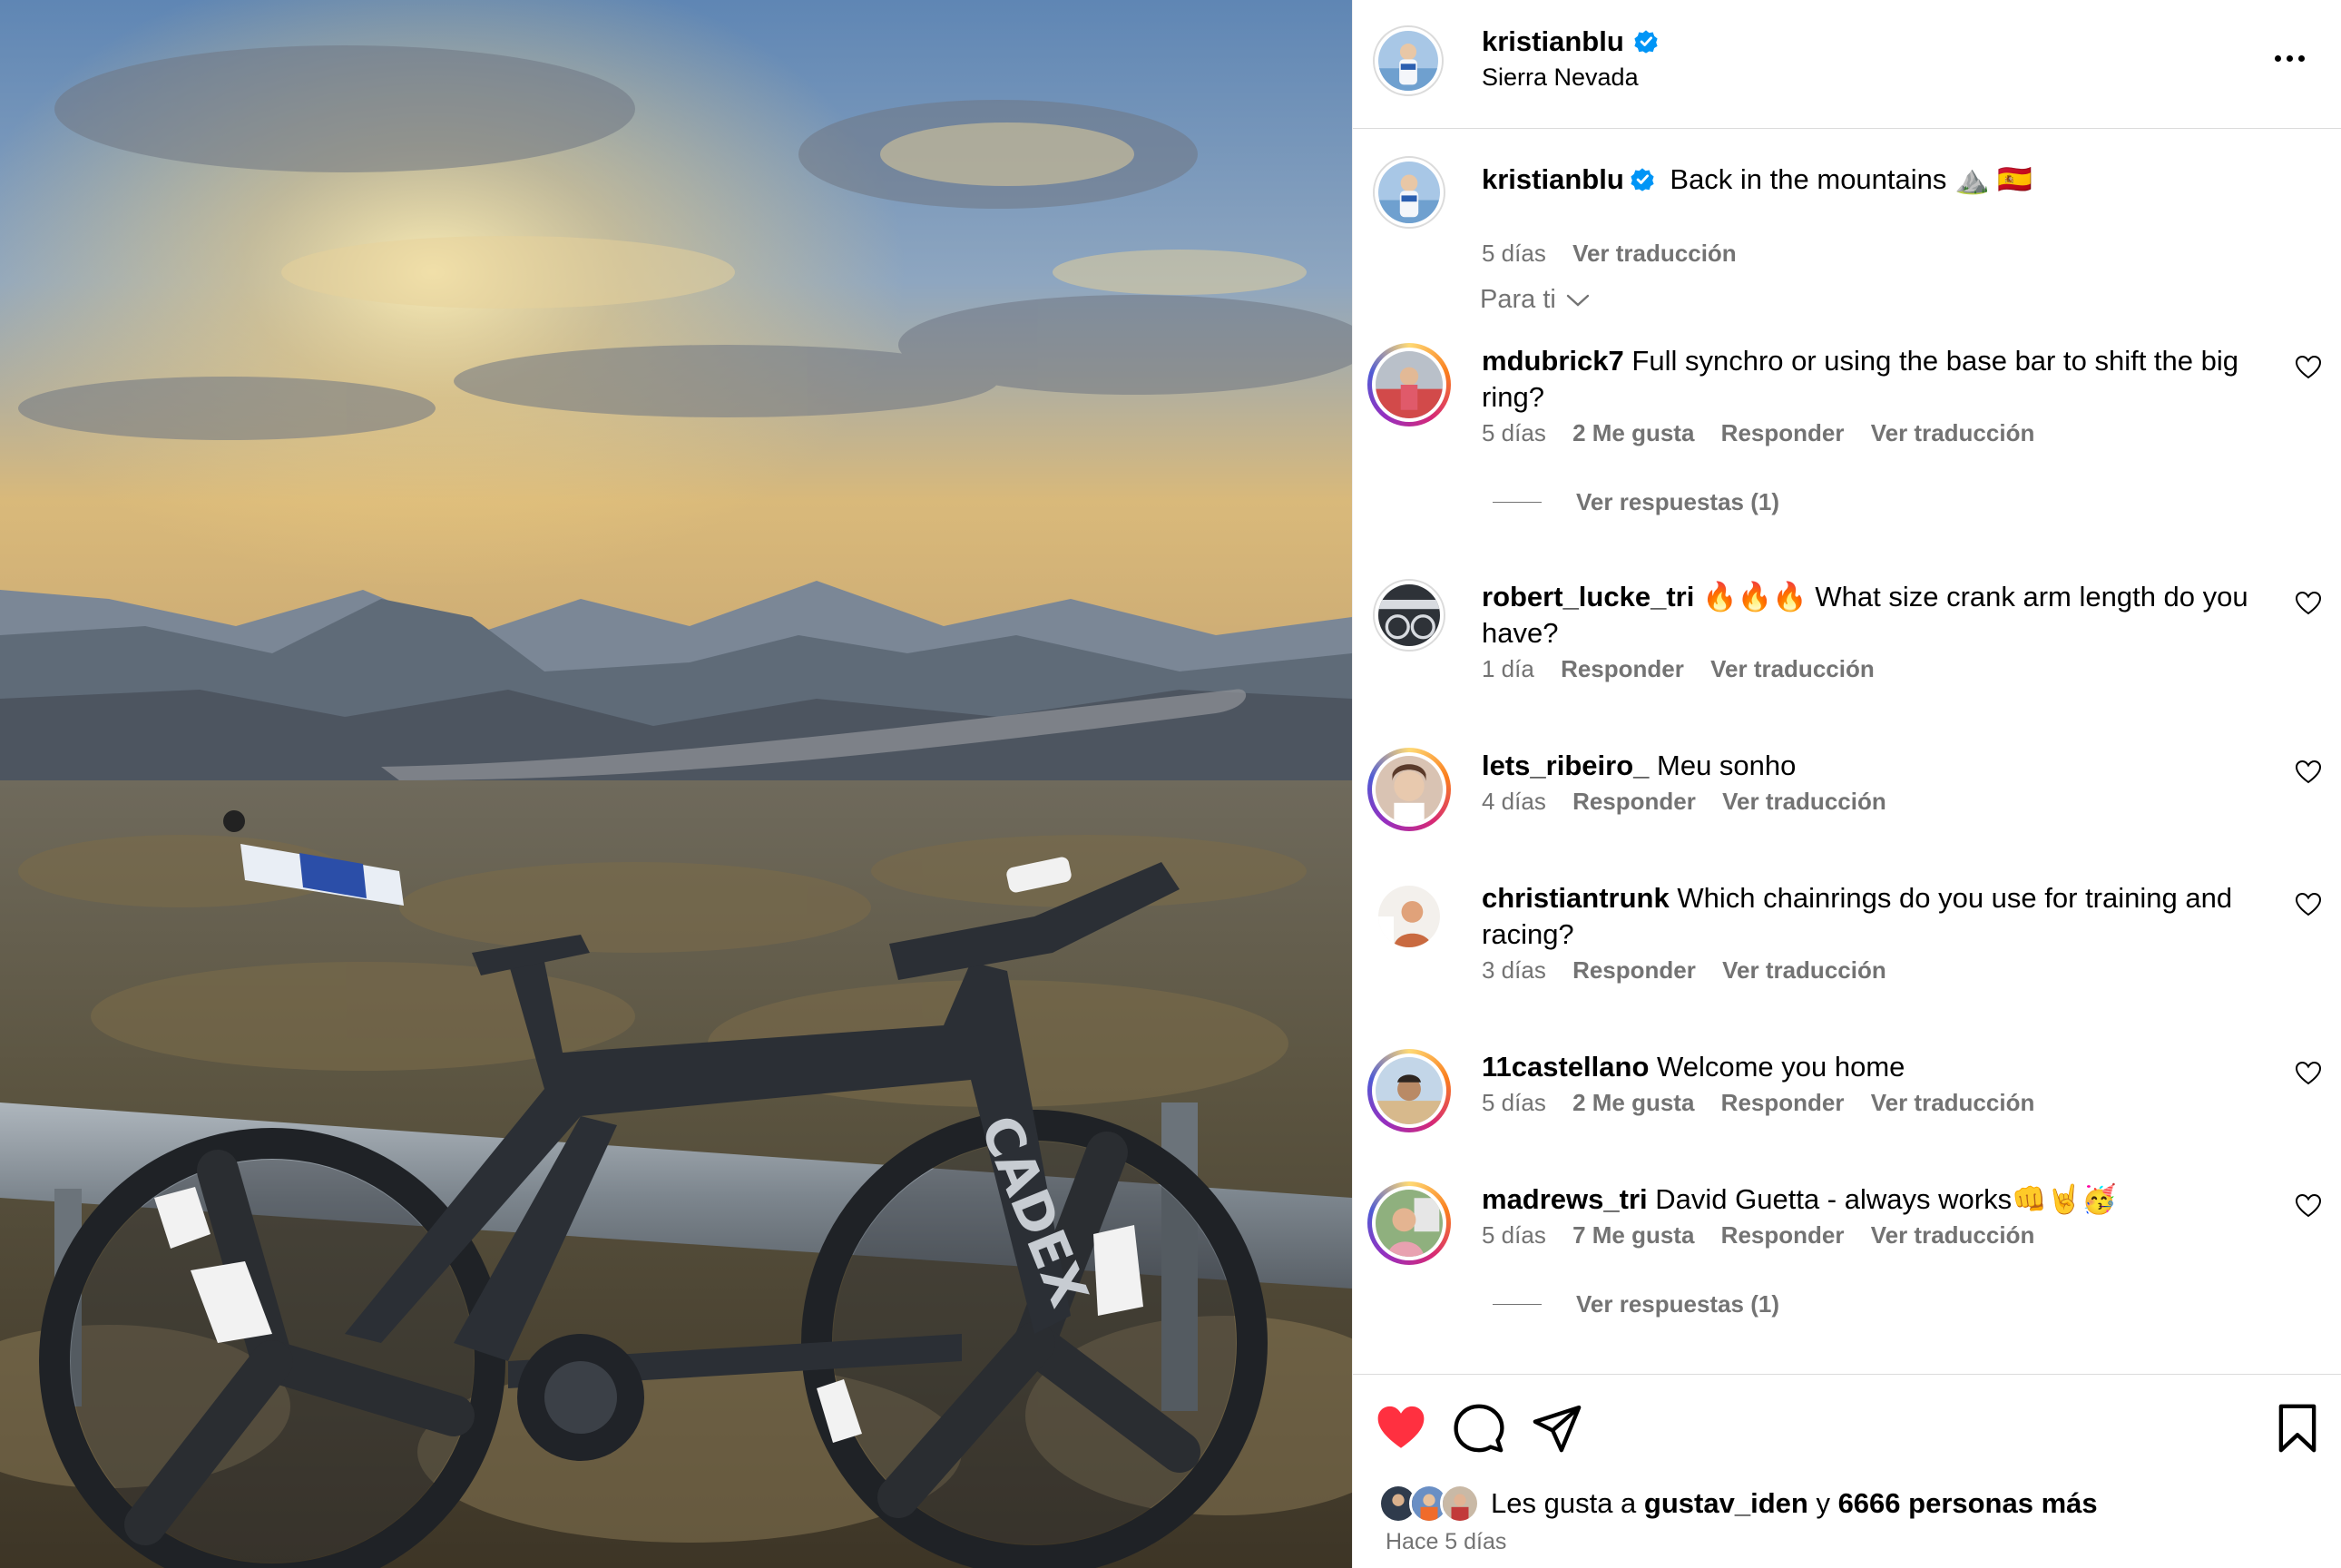 The image size is (2341, 1568). Describe the element at coordinates (1514, 801) in the screenshot. I see `comment-time: 4 días` at that location.